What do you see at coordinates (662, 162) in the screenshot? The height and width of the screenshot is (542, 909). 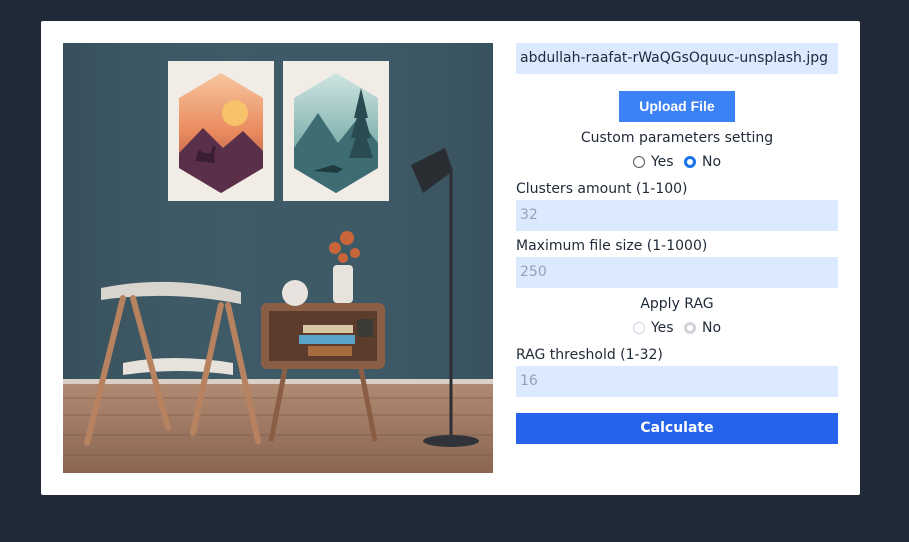 I see `custom-params-yes-label: Yes` at bounding box center [662, 162].